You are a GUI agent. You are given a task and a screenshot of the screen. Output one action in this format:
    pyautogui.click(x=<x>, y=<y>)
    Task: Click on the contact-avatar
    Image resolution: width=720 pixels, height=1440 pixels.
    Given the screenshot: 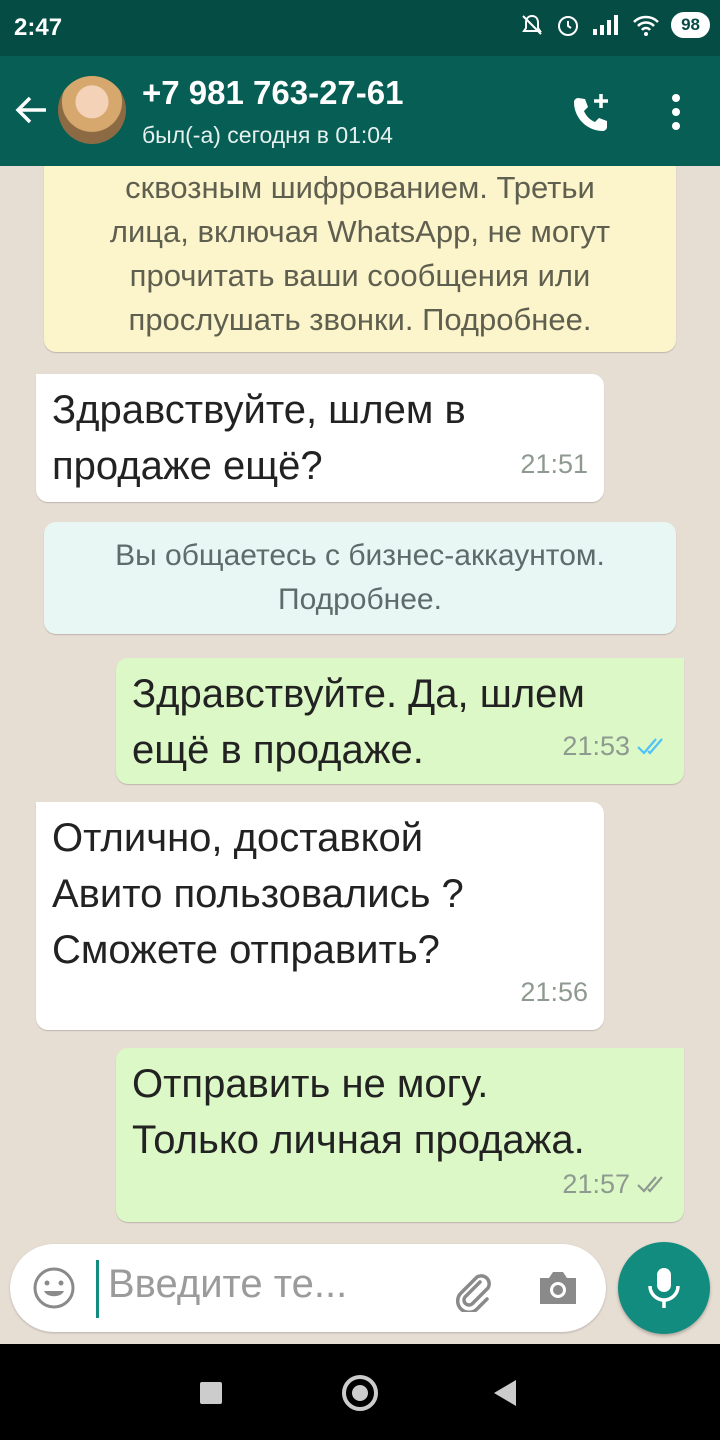 What is the action you would take?
    pyautogui.click(x=92, y=110)
    